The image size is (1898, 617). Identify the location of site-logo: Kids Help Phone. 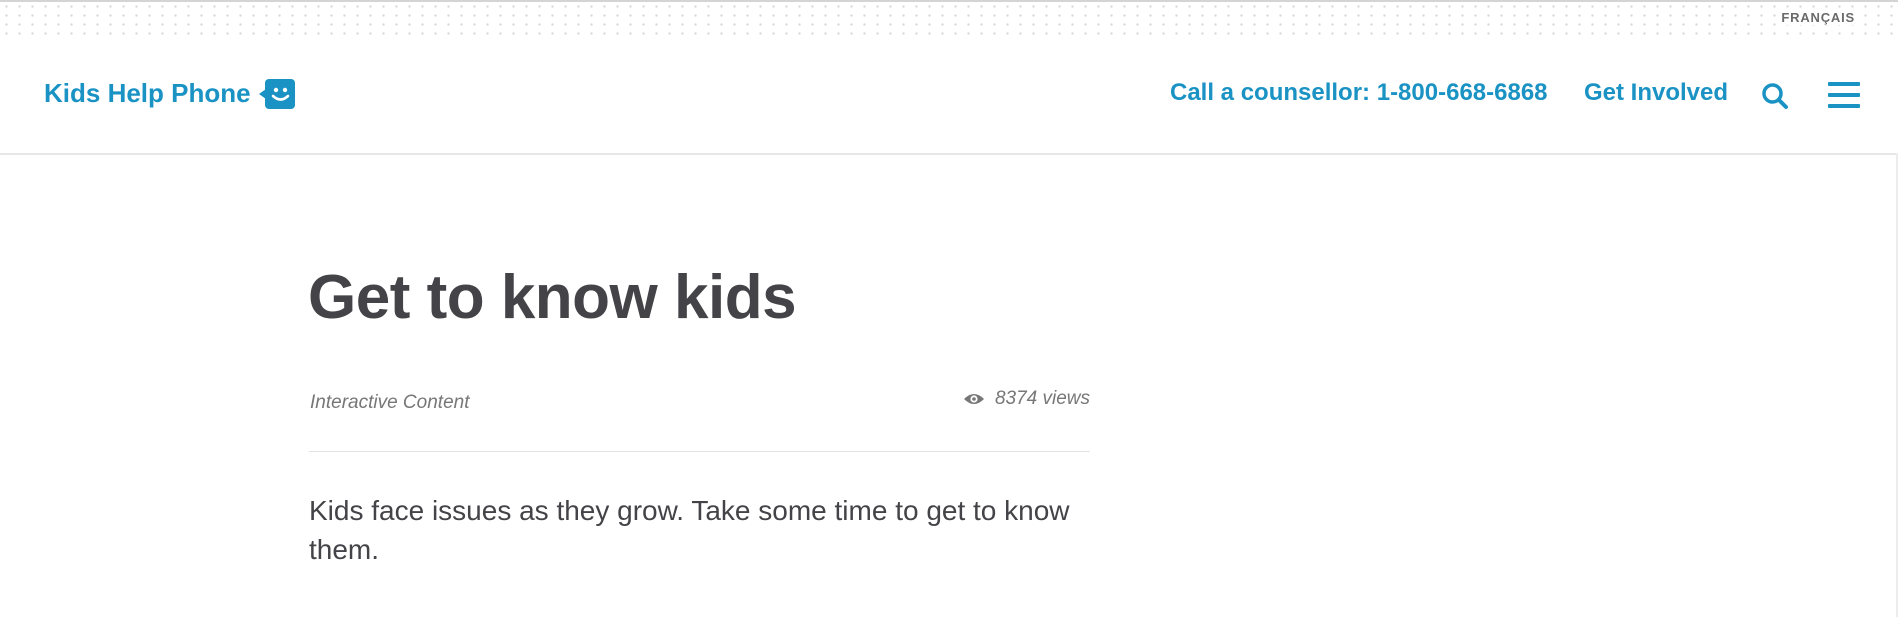
(169, 93).